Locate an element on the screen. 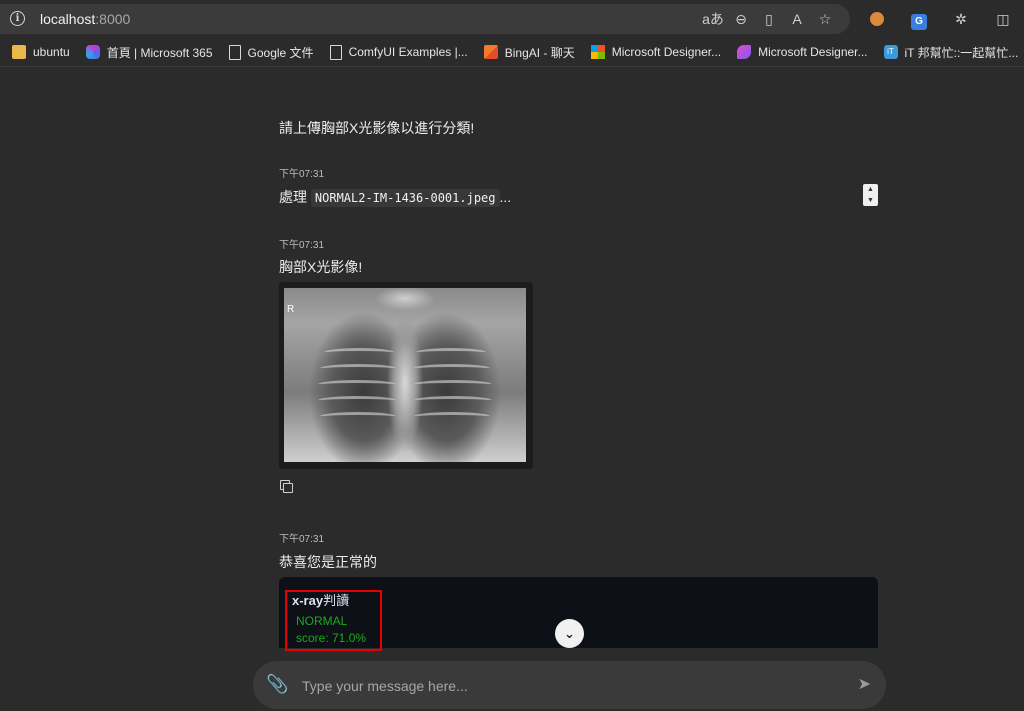 The image size is (1024, 711). zoom-out-icon: ⊖ is located at coordinates (741, 19).